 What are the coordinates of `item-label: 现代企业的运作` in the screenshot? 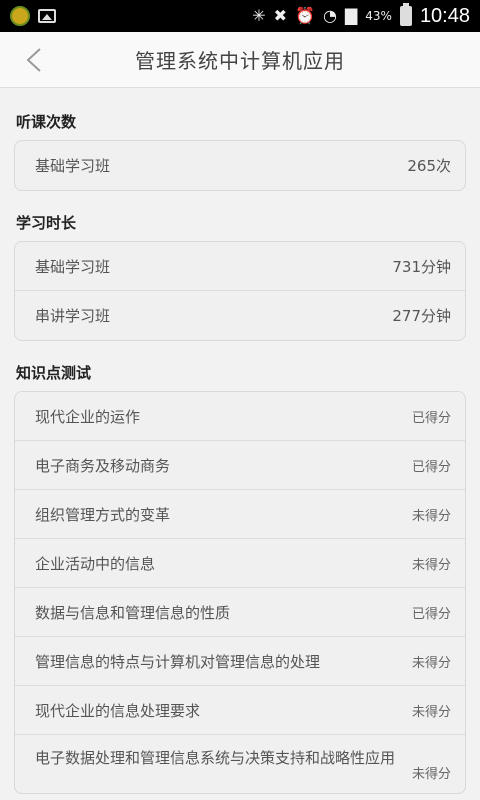 It's located at (88, 416).